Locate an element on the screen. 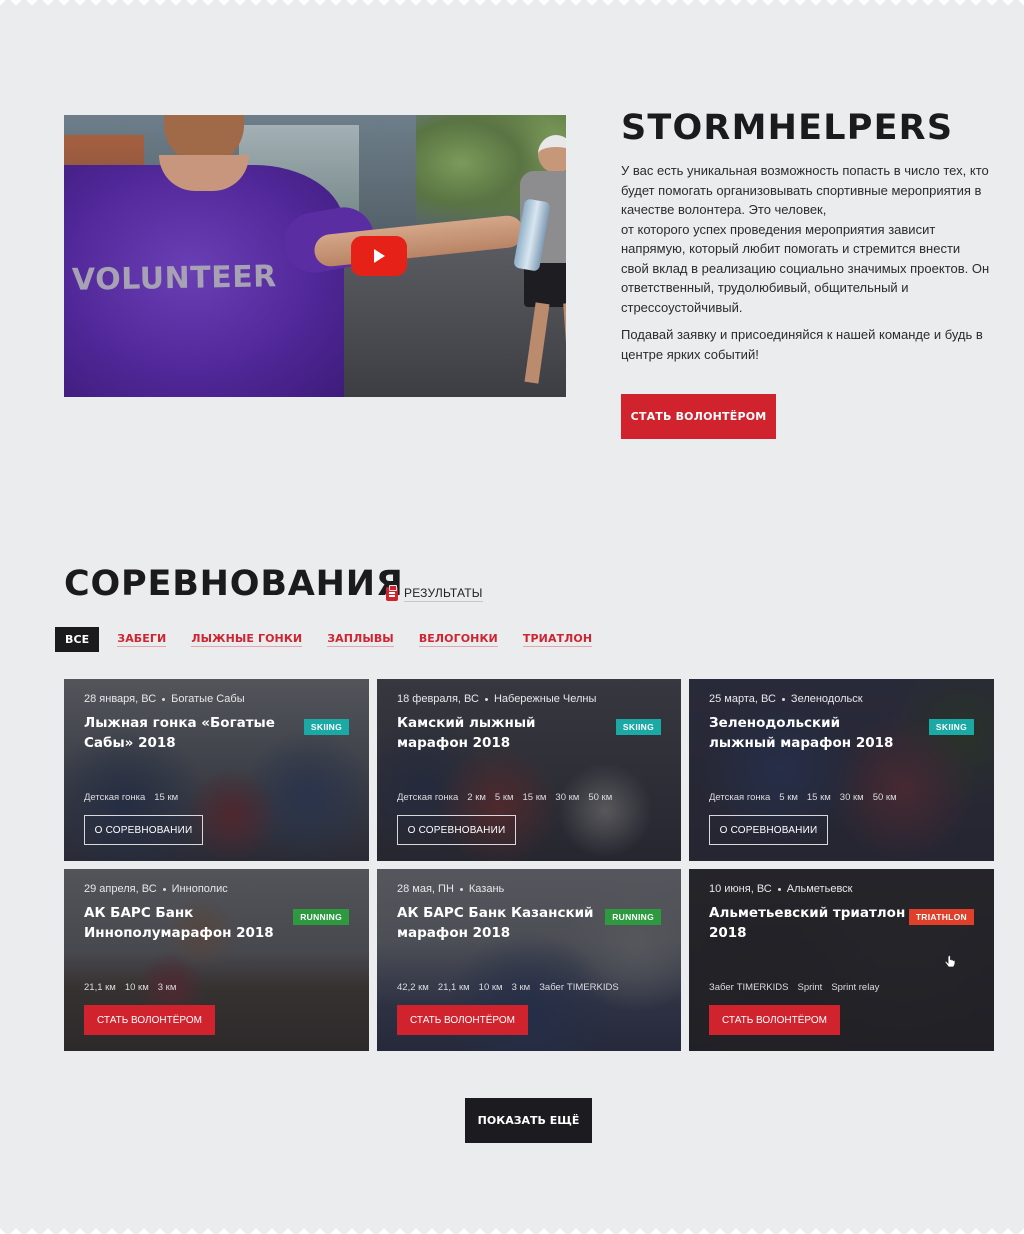 This screenshot has height=1234, width=1024. hand-cursor-icon is located at coordinates (950, 961).